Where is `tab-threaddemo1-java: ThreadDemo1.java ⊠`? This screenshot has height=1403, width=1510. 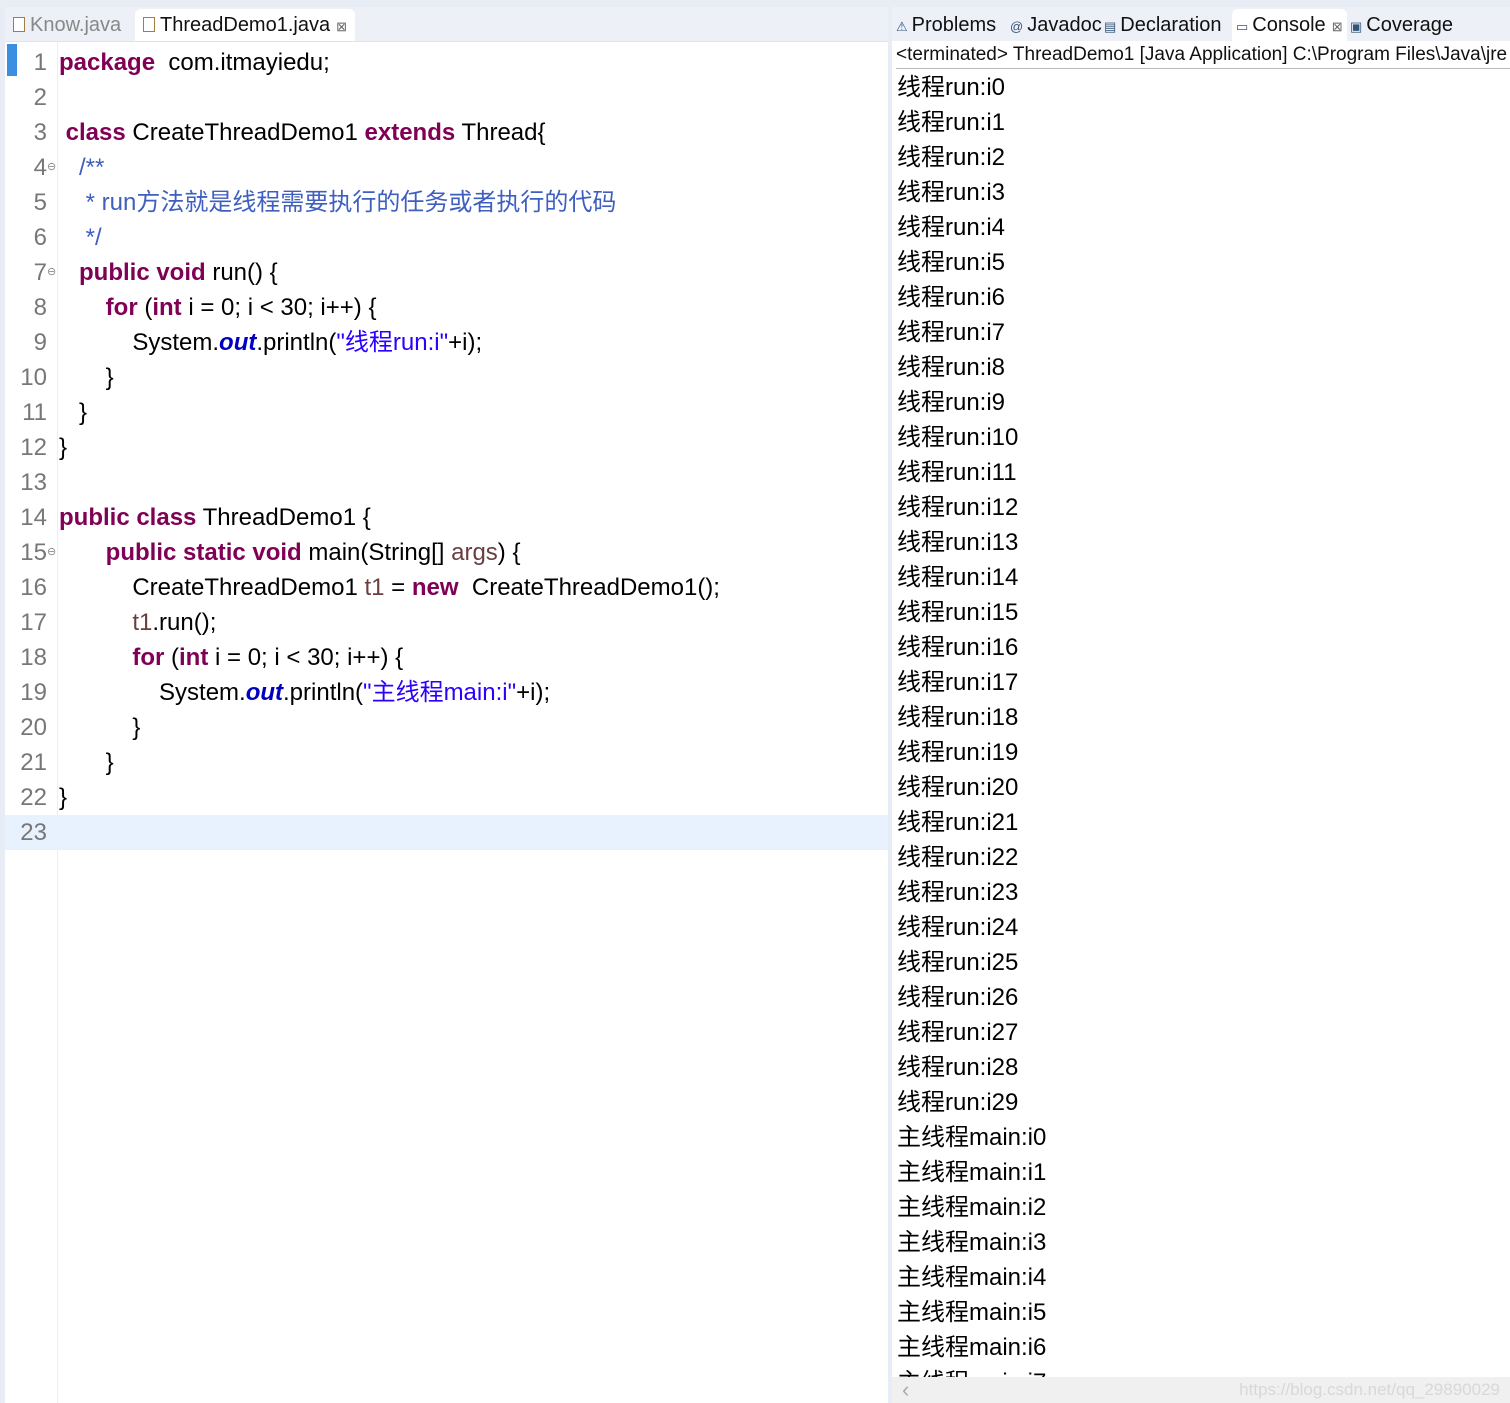 tab-threaddemo1-java: ThreadDemo1.java ⊠ is located at coordinates (245, 25).